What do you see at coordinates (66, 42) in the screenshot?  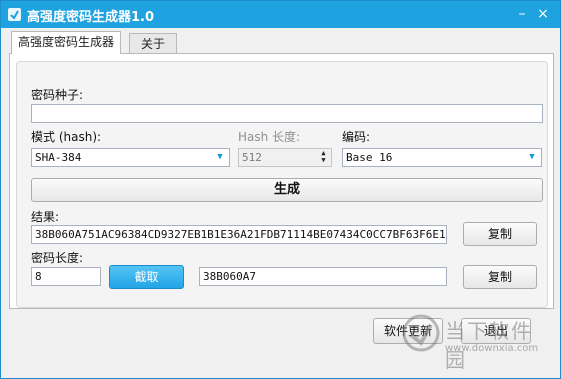 I see `tab-generator: 高强度密码生成器` at bounding box center [66, 42].